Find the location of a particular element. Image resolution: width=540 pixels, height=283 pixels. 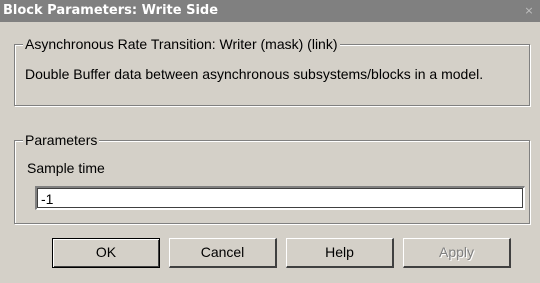

title-bar: Block Parameters: Write Side × is located at coordinates (270, 11).